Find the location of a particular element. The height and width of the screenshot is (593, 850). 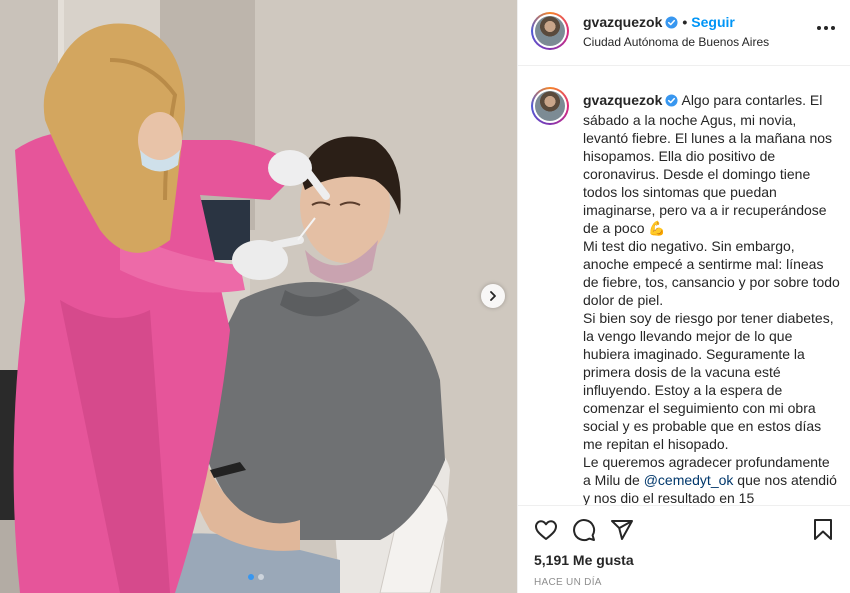

next-photo-button is located at coordinates (493, 296).